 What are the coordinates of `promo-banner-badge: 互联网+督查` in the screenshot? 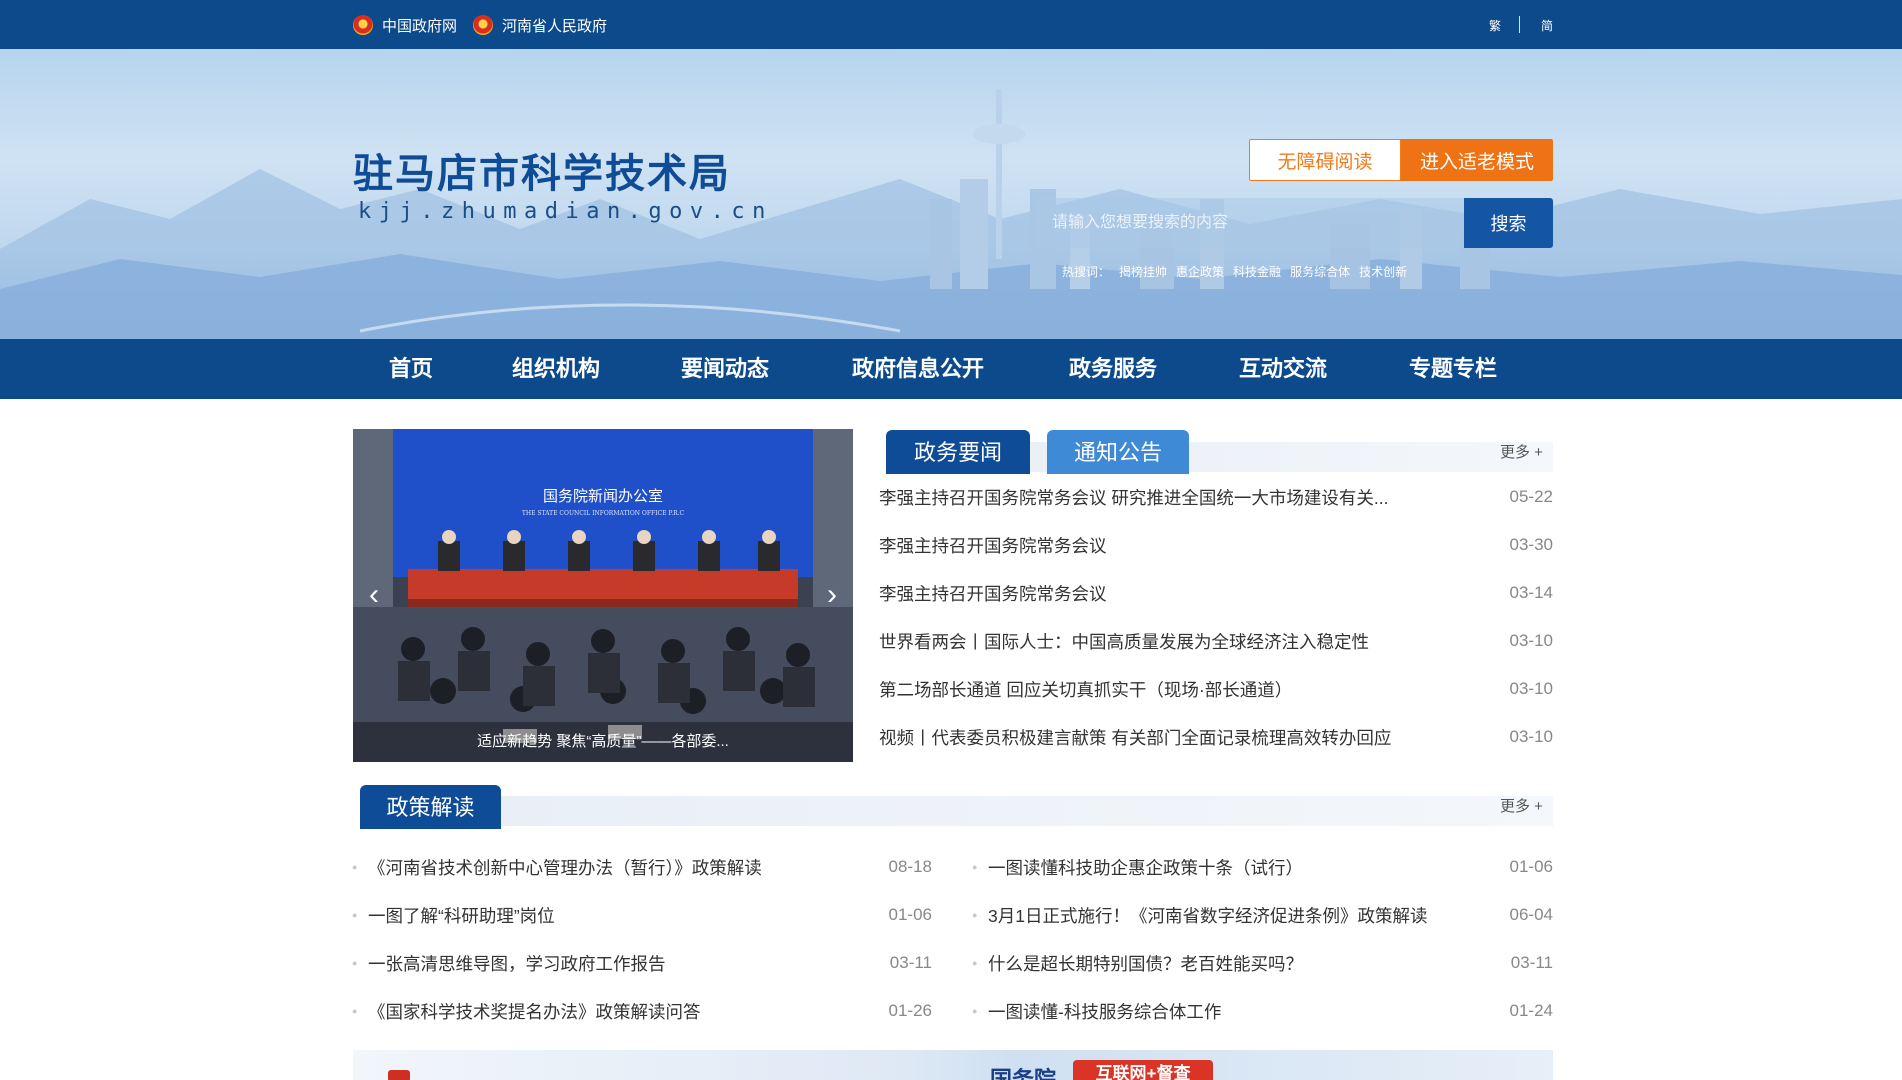 It's located at (1143, 1070).